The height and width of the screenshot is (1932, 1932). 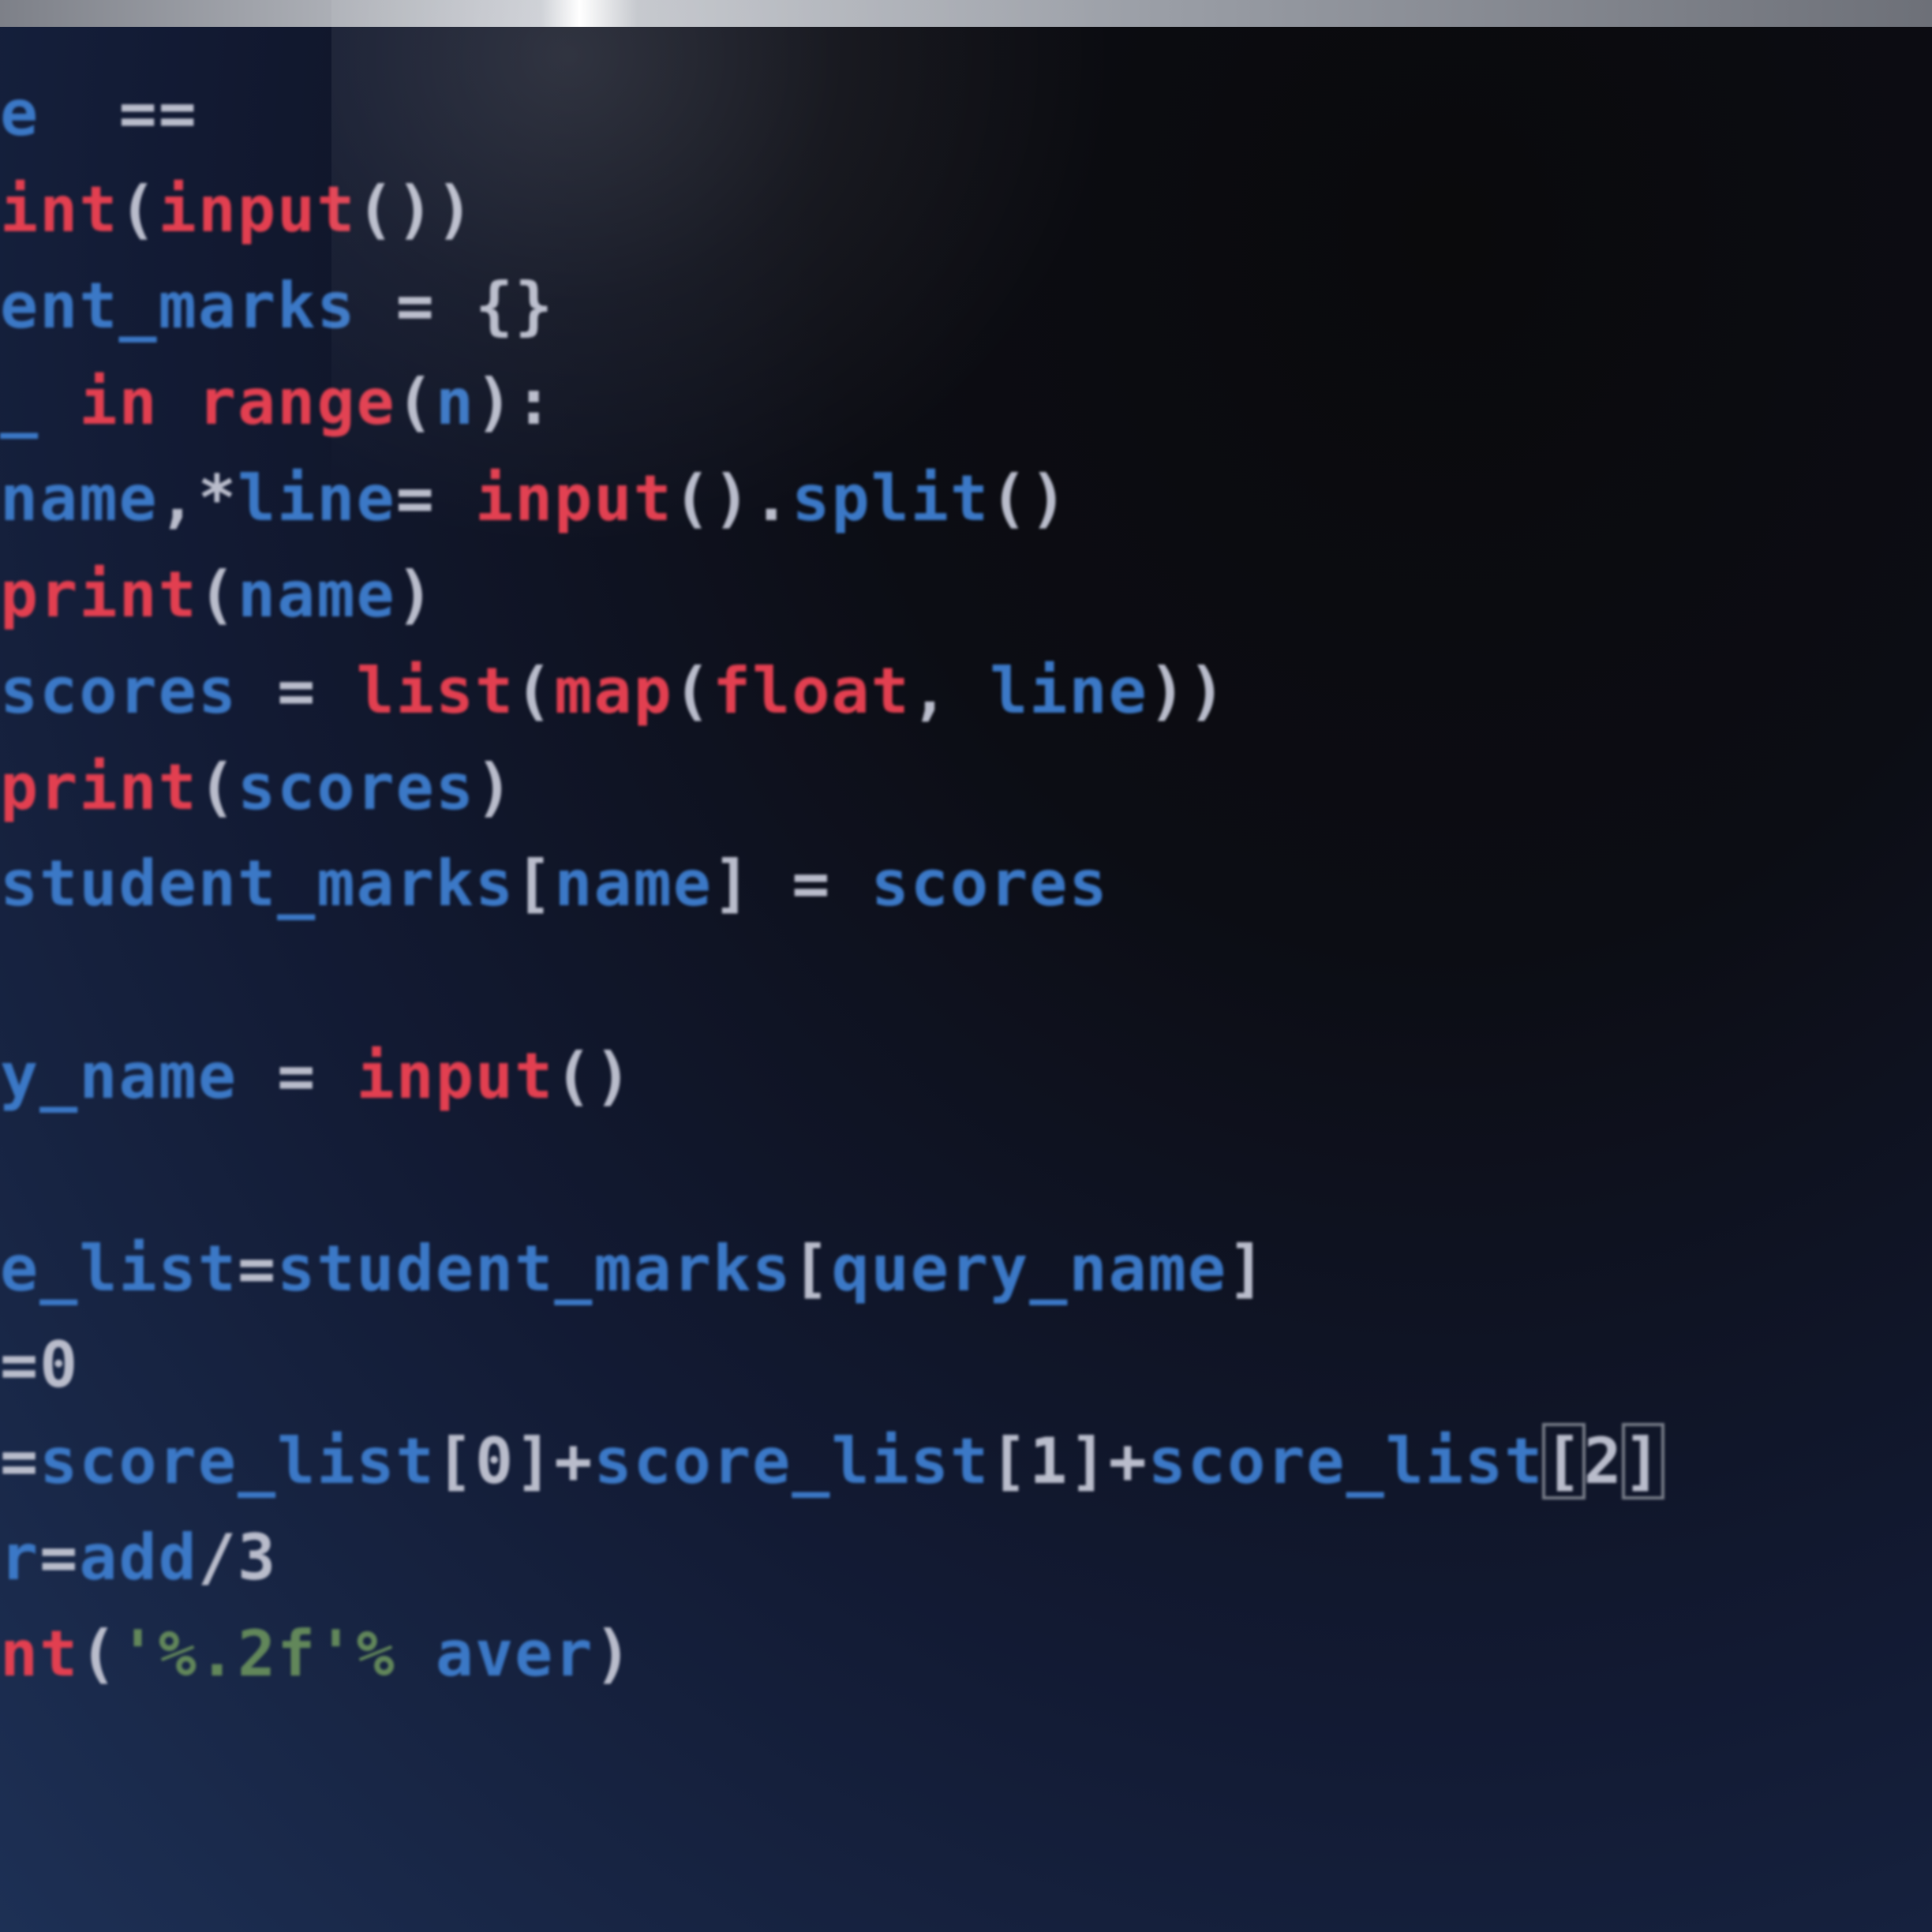 I want to click on code-token: =0, so click(x=40, y=1365).